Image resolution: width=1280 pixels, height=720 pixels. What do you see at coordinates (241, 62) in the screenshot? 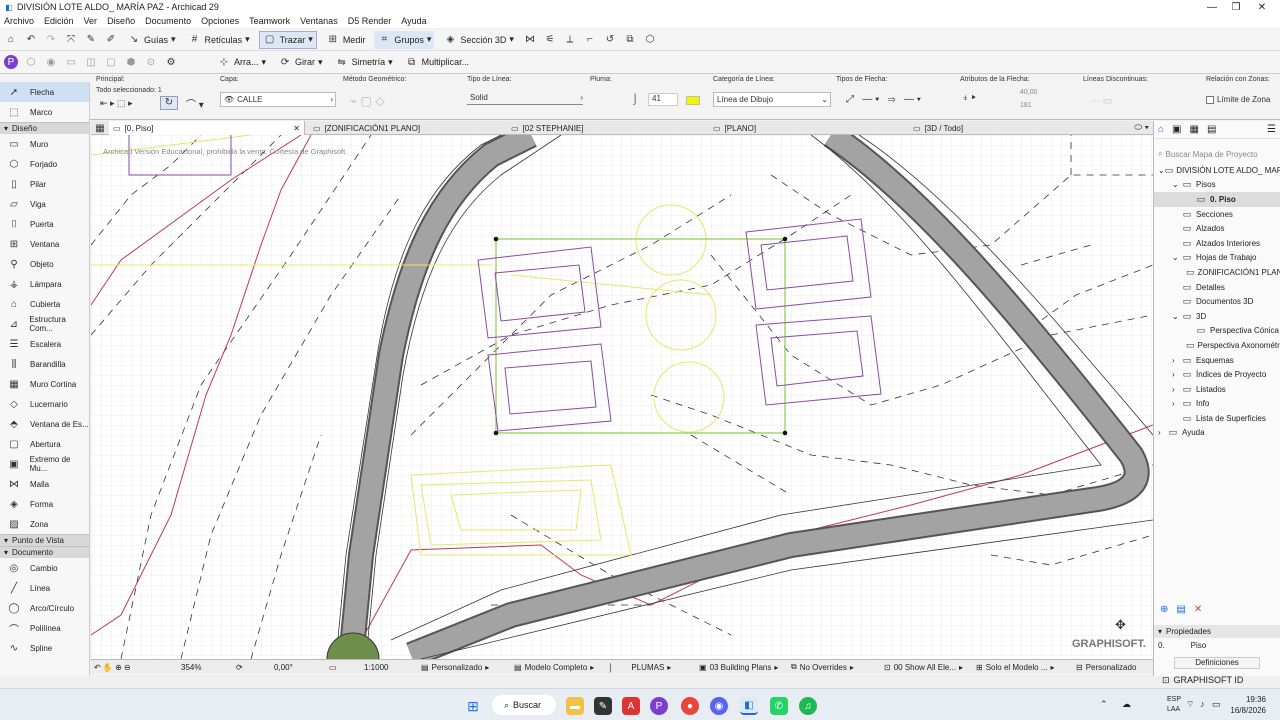
I see `drag-button: ⊹ Arra... ▾` at bounding box center [241, 62].